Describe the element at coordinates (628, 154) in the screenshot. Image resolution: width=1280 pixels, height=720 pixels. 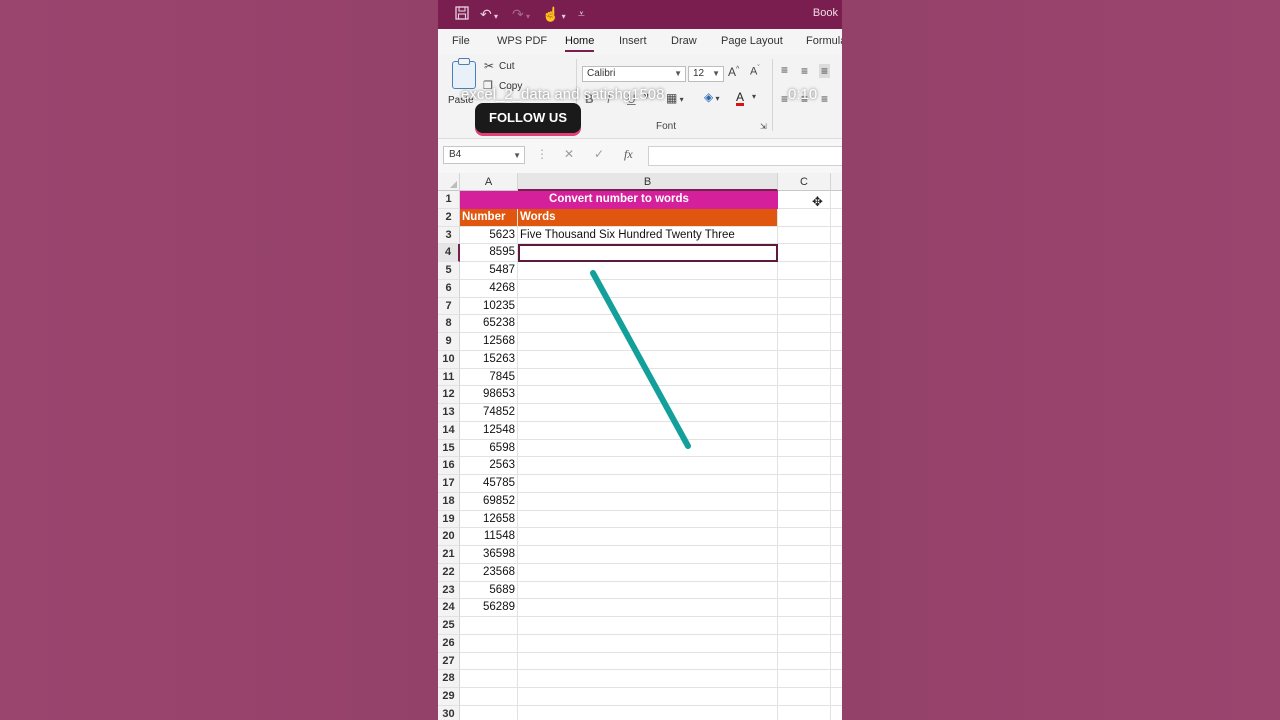
I see `insert-function-icon: fx` at that location.